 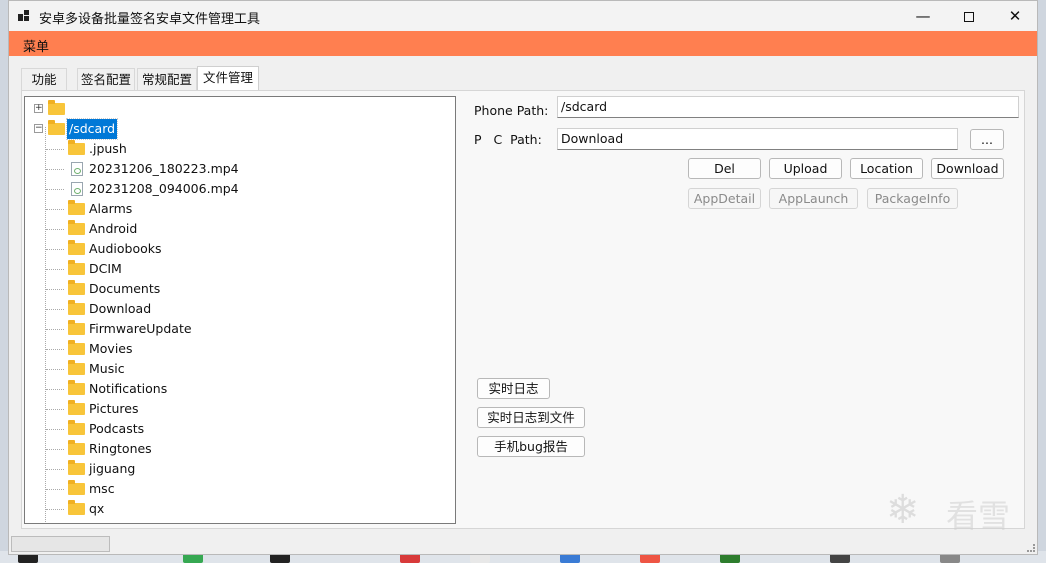 What do you see at coordinates (150, 19) in the screenshot?
I see `window-title: 安卓多设备批量签名安卓文件管理工具` at bounding box center [150, 19].